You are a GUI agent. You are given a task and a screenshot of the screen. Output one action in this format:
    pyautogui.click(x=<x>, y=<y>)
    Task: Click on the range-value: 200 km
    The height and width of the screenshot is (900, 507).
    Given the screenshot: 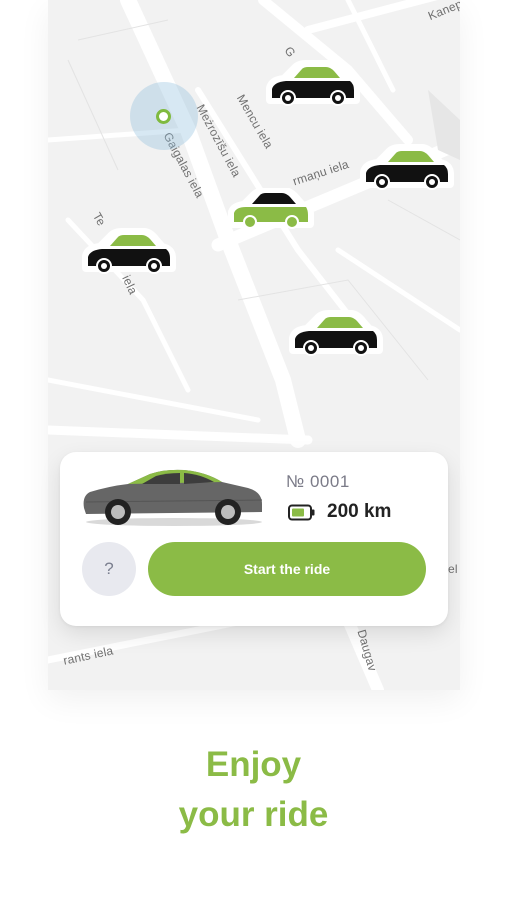 What is the action you would take?
    pyautogui.click(x=359, y=511)
    